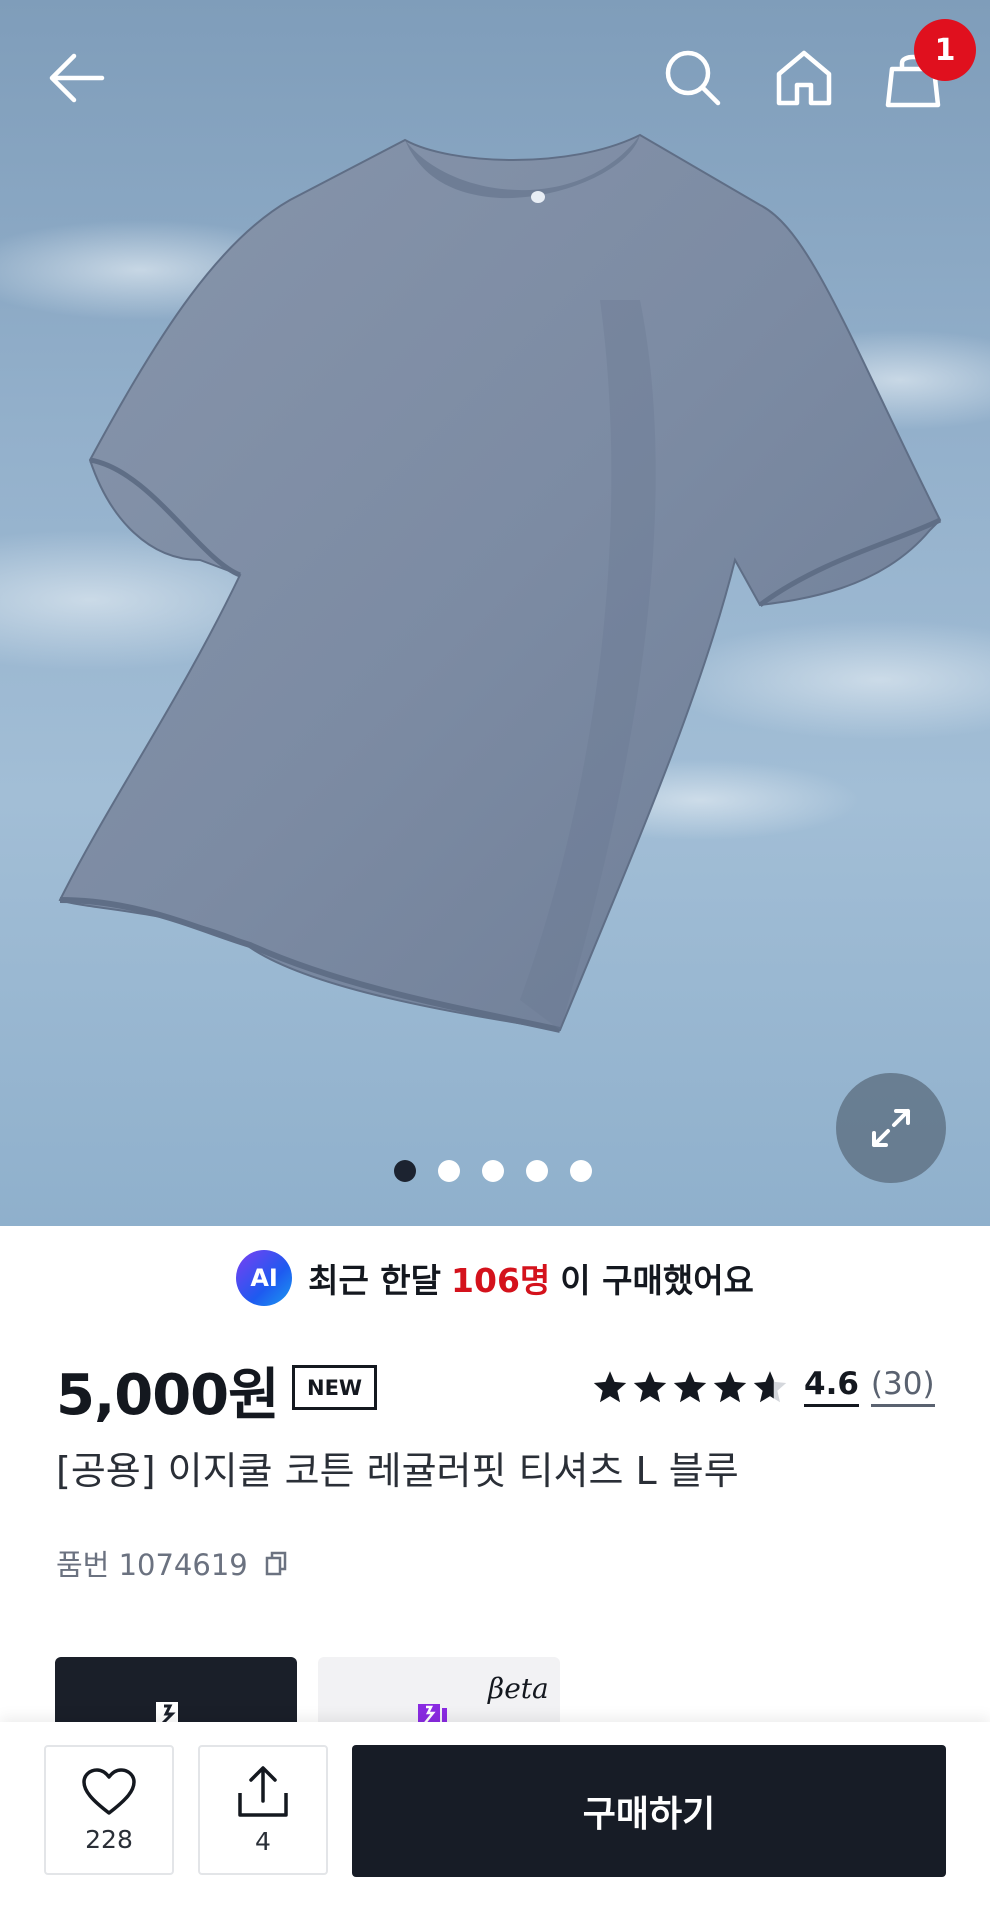  Describe the element at coordinates (168, 1395) in the screenshot. I see `product-price: 5,000원` at that location.